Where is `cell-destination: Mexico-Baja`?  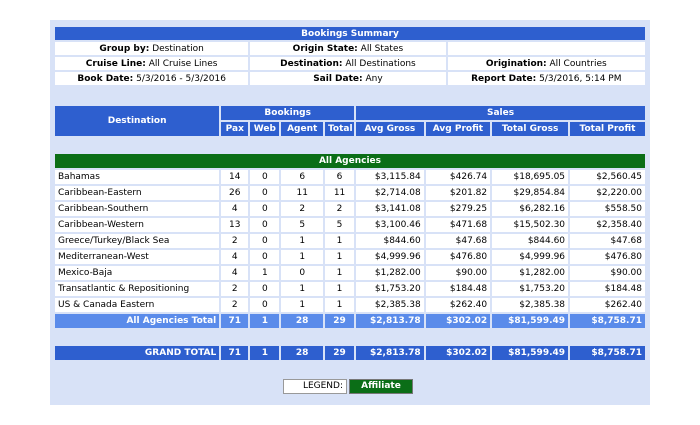 cell-destination: Mexico-Baja is located at coordinates (137, 273).